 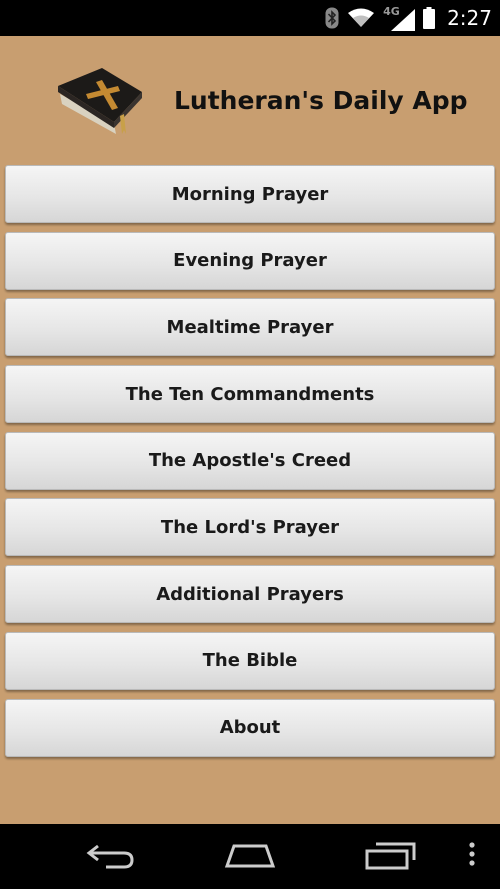 I want to click on app-title: Lutheran's Daily App, so click(x=321, y=100).